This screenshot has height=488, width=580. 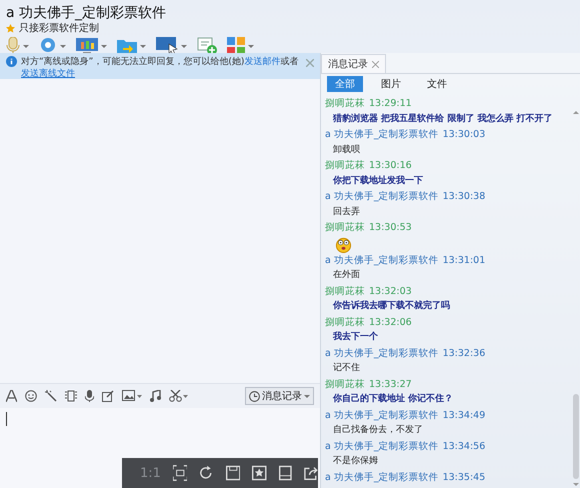 What do you see at coordinates (390, 323) in the screenshot?
I see `message-time: 13:32:06` at bounding box center [390, 323].